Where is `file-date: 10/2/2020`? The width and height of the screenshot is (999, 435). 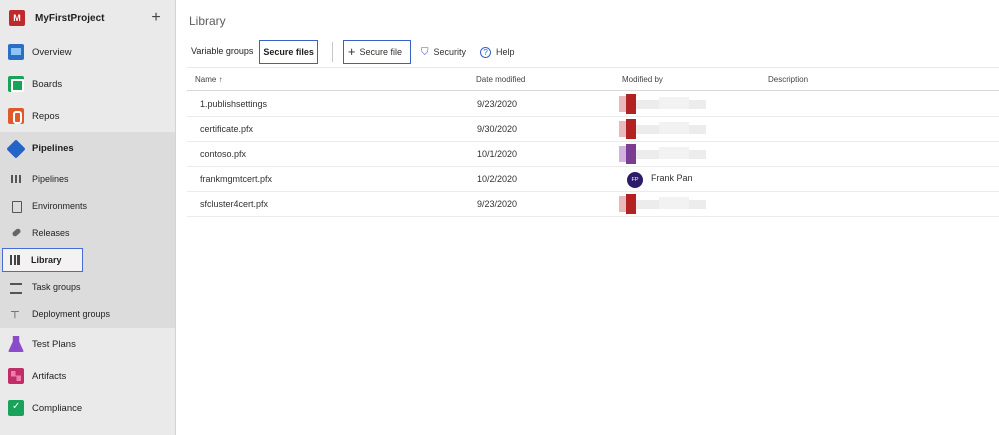 file-date: 10/2/2020 is located at coordinates (497, 179).